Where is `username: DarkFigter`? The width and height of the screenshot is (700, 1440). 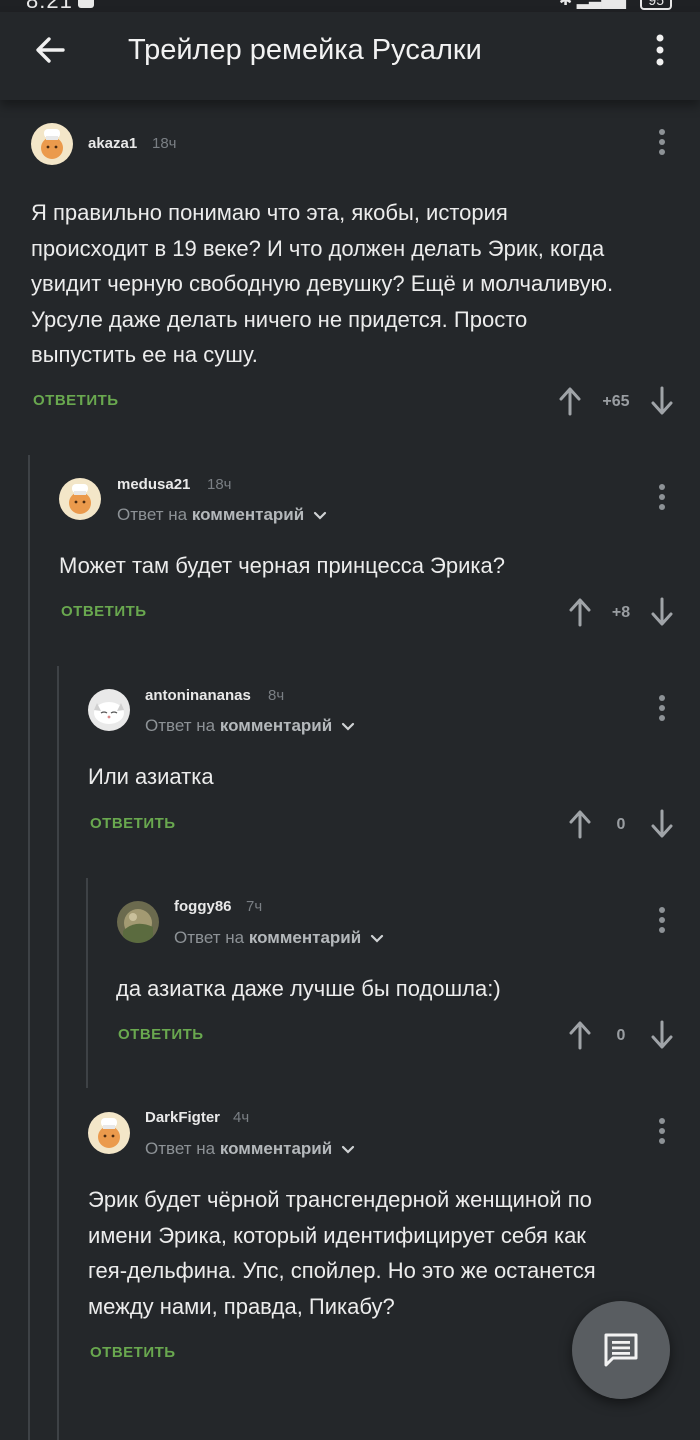
username: DarkFigter is located at coordinates (182, 1117).